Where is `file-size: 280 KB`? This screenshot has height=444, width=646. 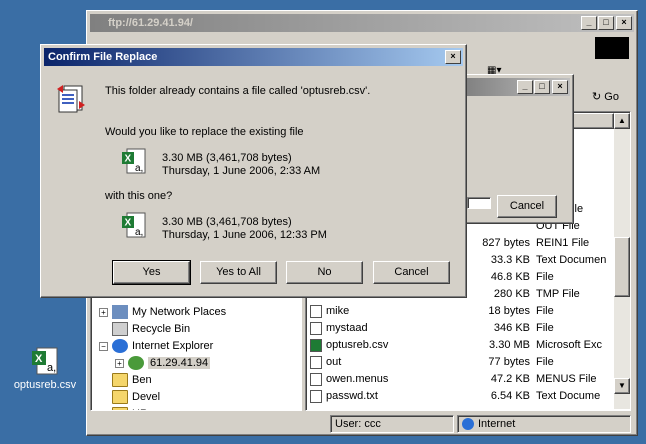
file-size: 280 KB is located at coordinates (511, 294).